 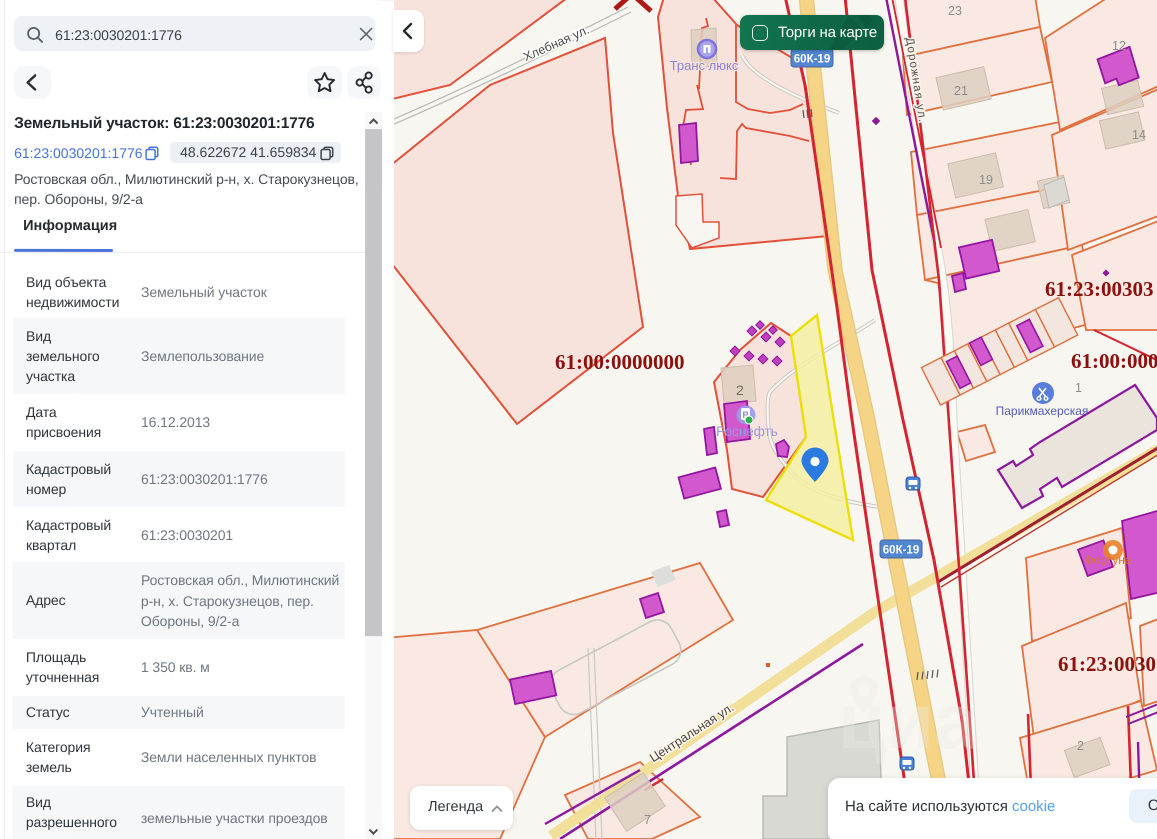 I want to click on svg-text: Роснефть, so click(x=747, y=431).